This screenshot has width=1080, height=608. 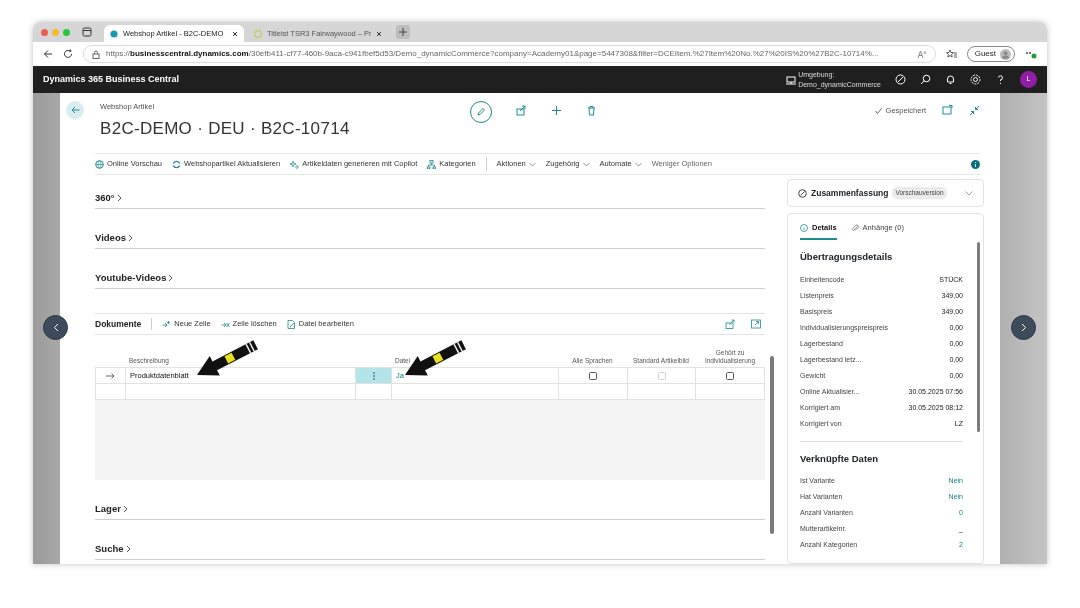 What do you see at coordinates (975, 164) in the screenshot?
I see `info-icon` at bounding box center [975, 164].